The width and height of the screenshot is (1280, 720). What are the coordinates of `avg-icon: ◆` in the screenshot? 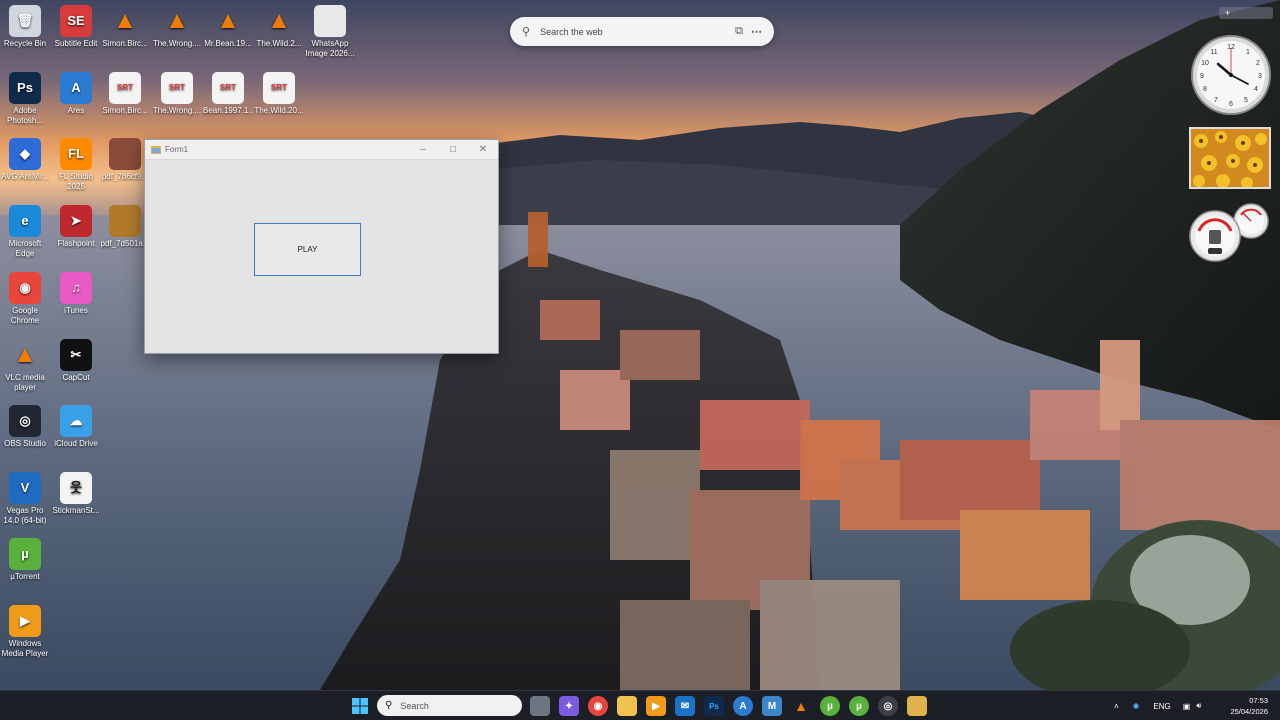 It's located at (25, 154).